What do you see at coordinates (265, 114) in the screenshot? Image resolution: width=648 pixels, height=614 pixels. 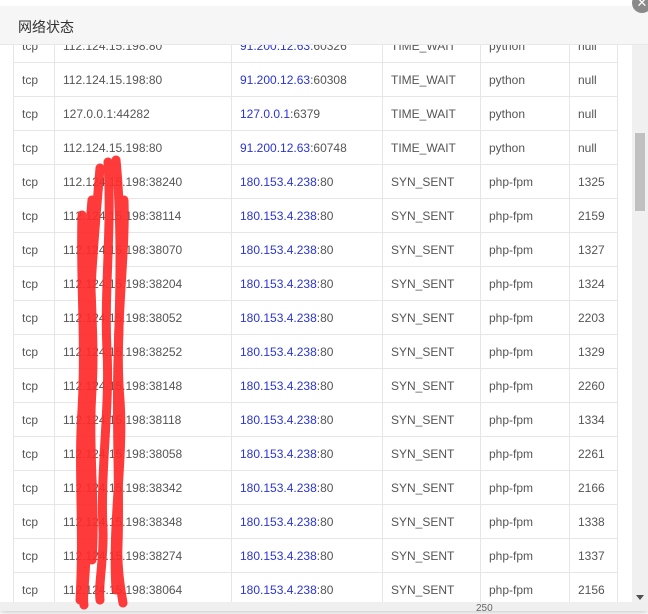 I see `remote-ip-link: 127.0.0.1` at bounding box center [265, 114].